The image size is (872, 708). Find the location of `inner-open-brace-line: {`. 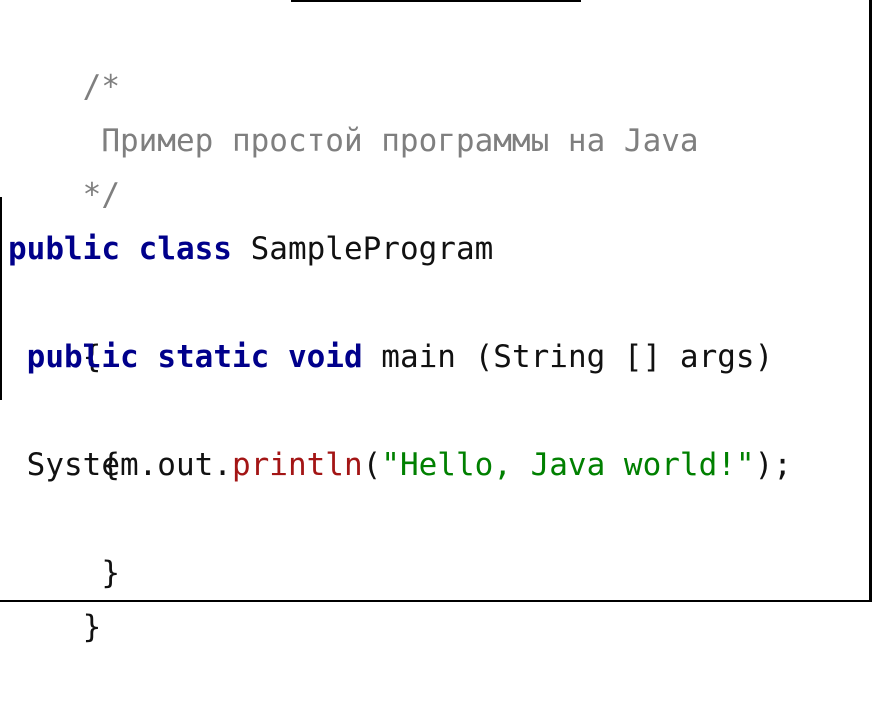

inner-open-brace-line: { is located at coordinates (437, 433).